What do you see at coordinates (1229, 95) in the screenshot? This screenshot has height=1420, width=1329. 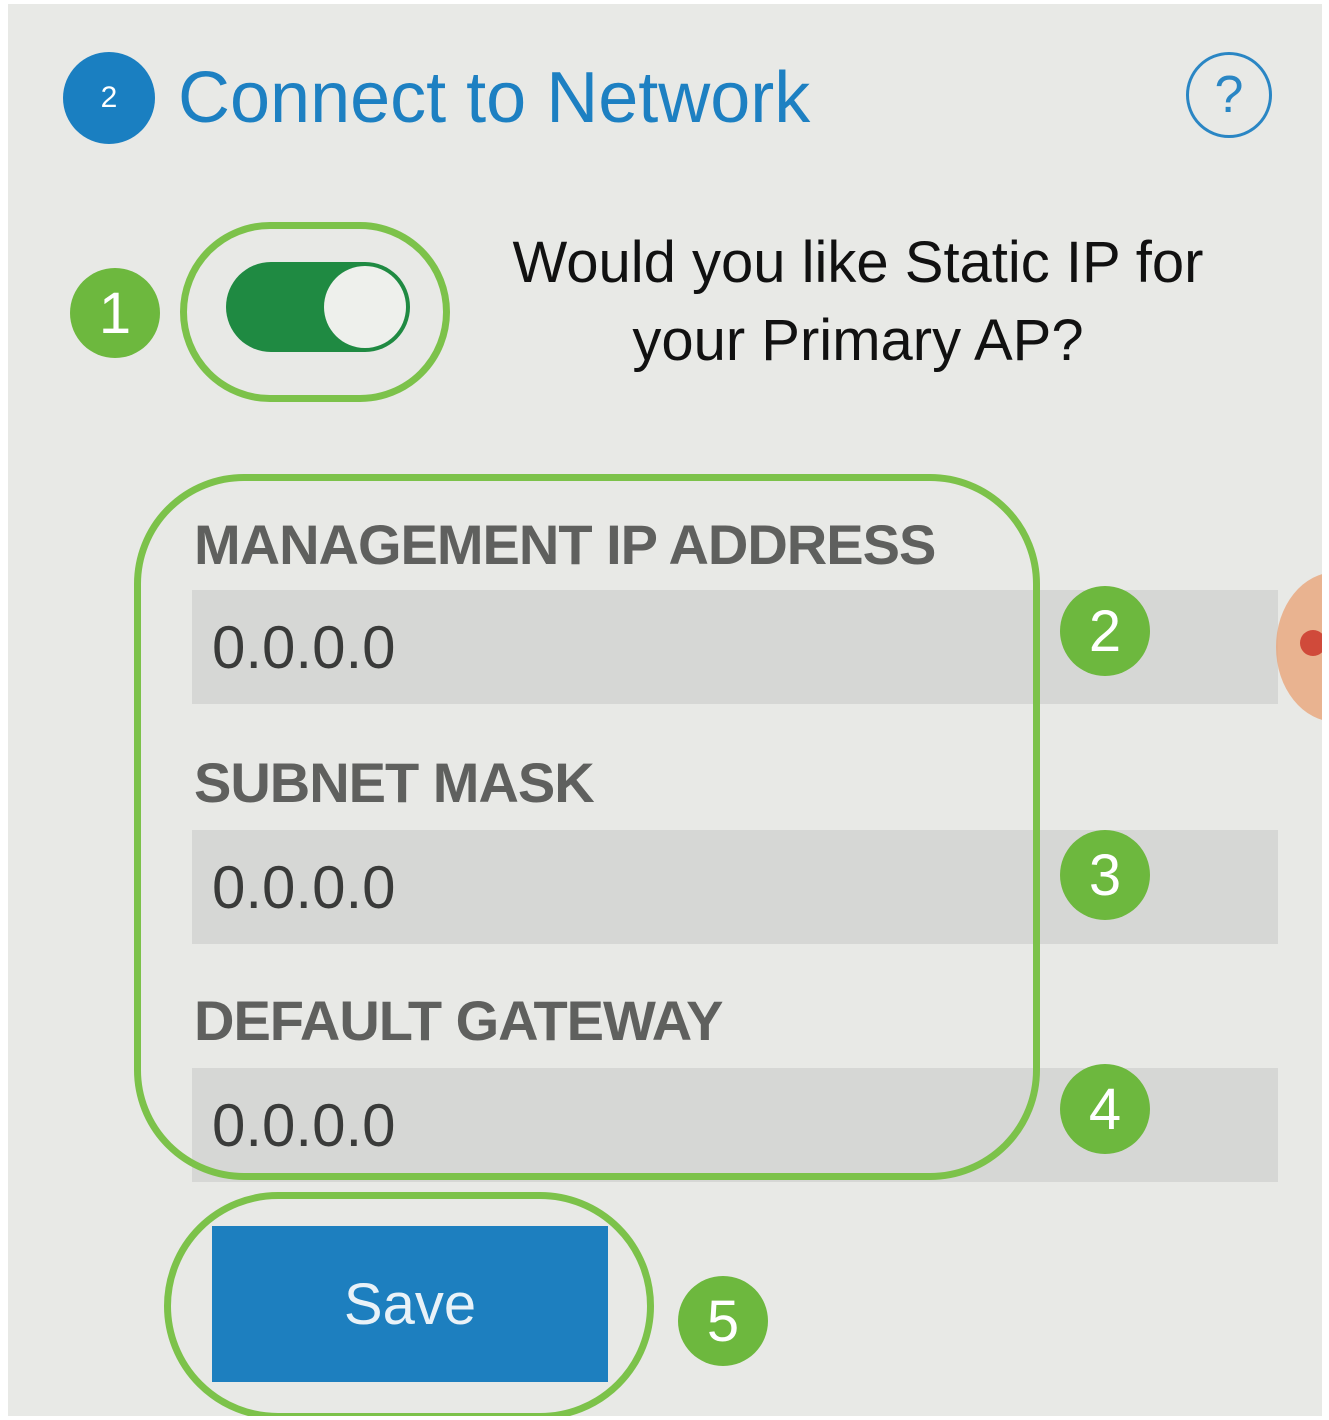 I see `help-button: ?` at bounding box center [1229, 95].